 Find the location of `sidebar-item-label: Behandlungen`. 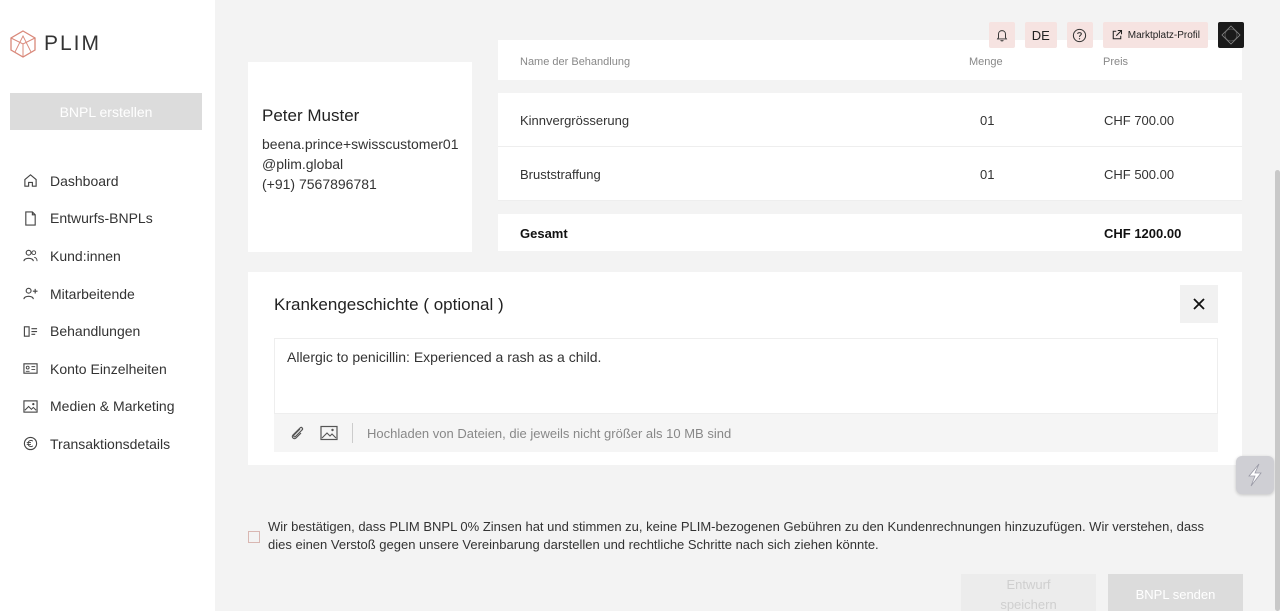

sidebar-item-label: Behandlungen is located at coordinates (95, 331).